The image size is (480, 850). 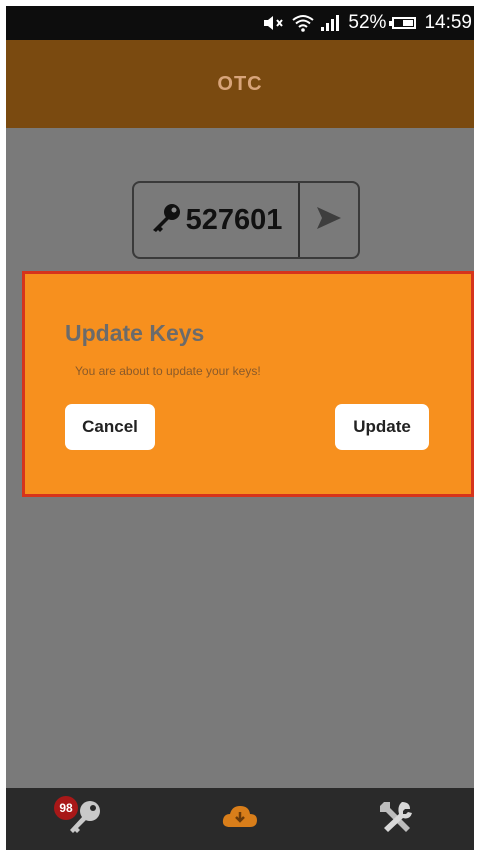 I want to click on page-title: OTC, so click(x=240, y=83).